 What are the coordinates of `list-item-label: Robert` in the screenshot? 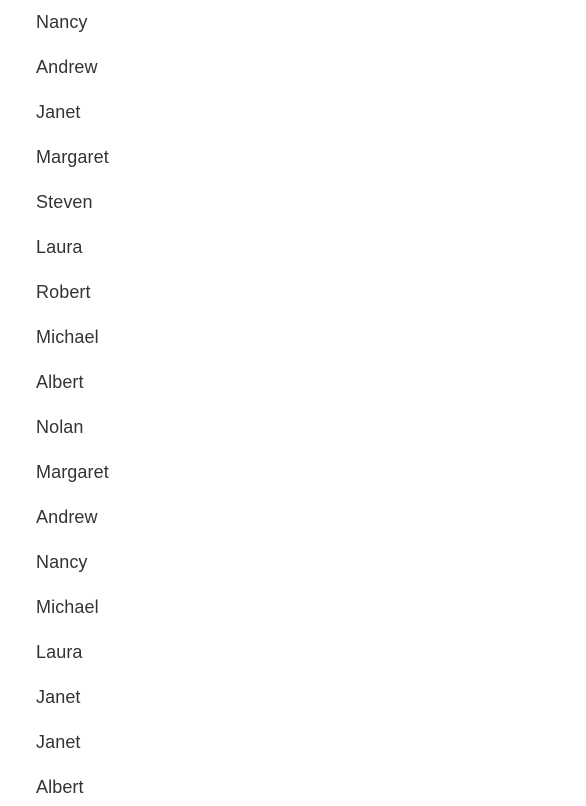 It's located at (63, 292).